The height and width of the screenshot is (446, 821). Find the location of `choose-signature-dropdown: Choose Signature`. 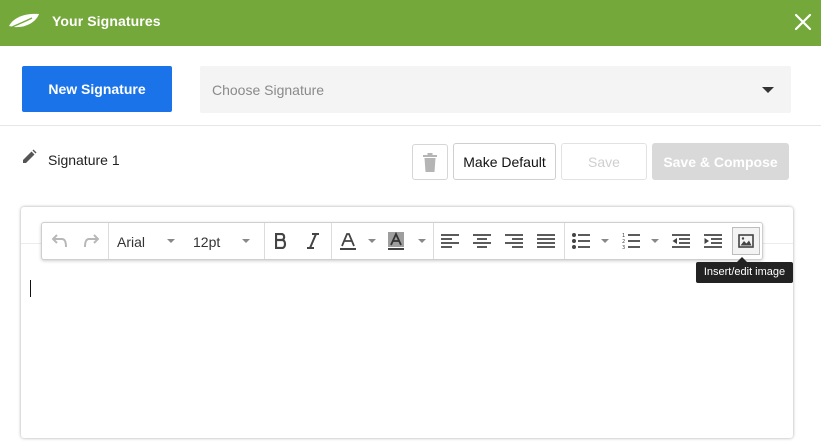

choose-signature-dropdown: Choose Signature is located at coordinates (495, 89).